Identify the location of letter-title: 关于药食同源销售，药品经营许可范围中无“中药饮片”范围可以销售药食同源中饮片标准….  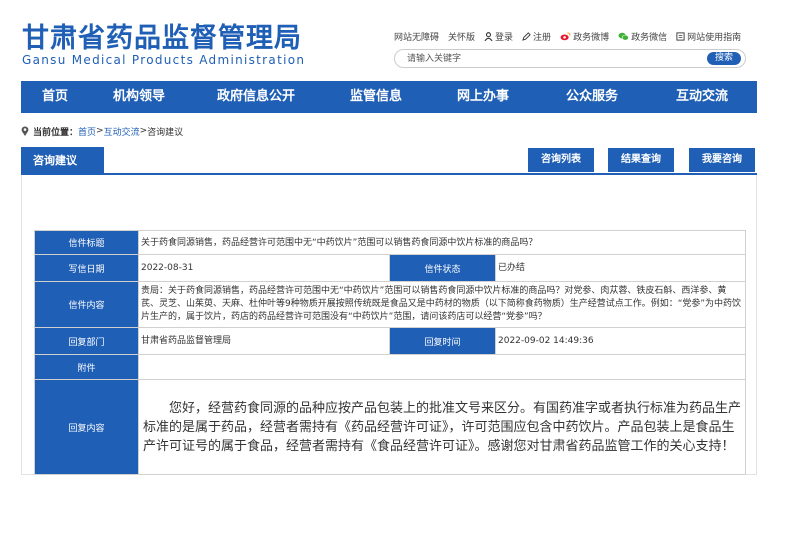
(442, 242).